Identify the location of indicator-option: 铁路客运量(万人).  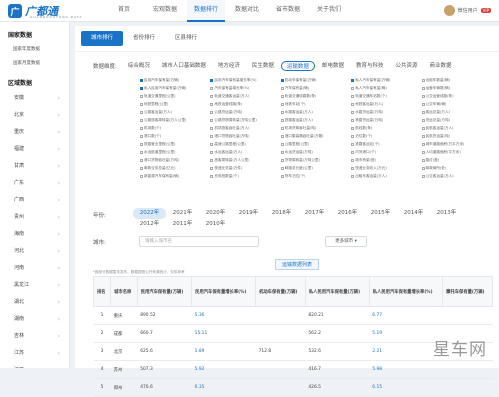
(315, 120).